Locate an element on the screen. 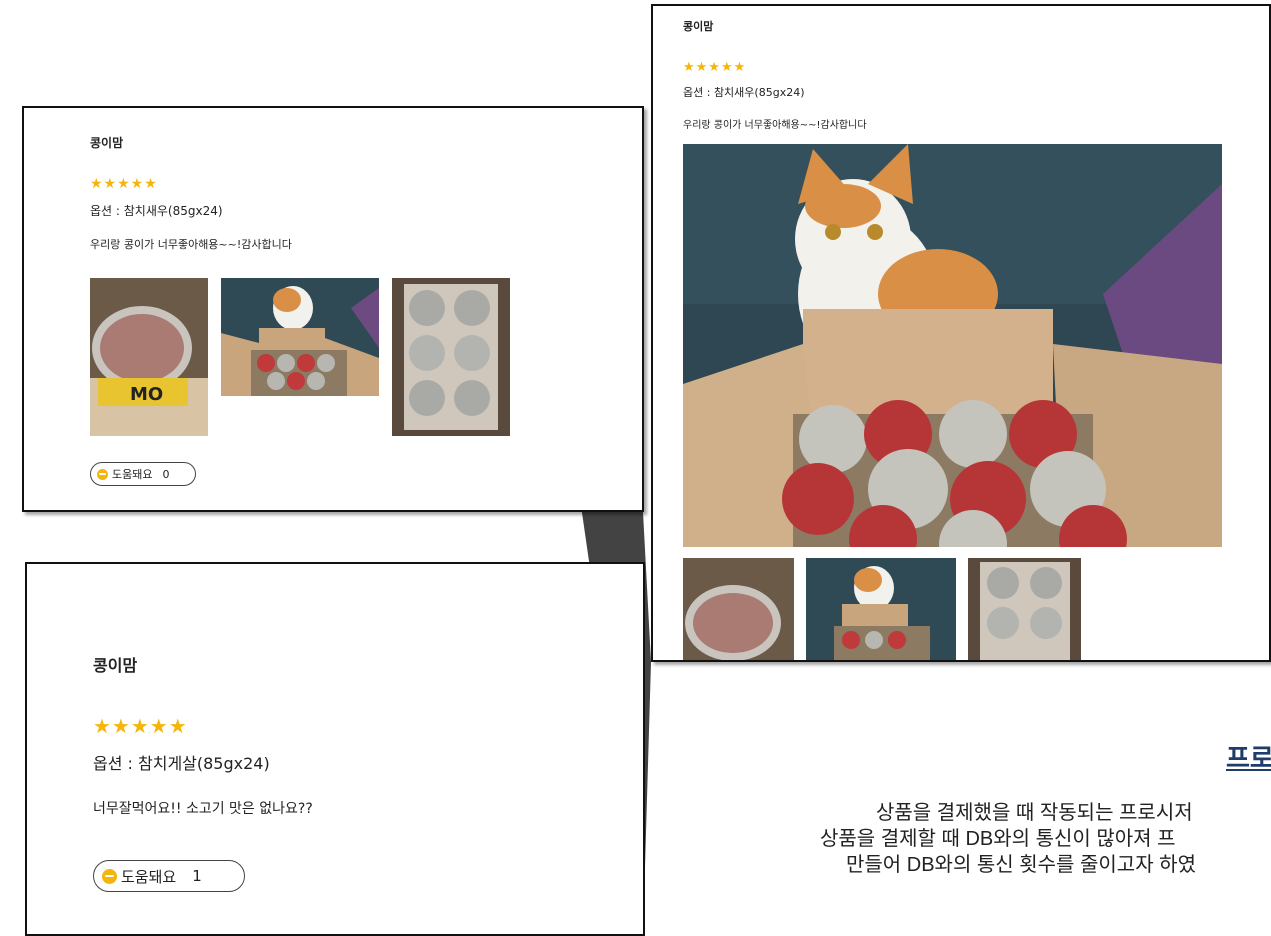 This screenshot has height=936, width=1271. review-photo-cat is located at coordinates (300, 337).